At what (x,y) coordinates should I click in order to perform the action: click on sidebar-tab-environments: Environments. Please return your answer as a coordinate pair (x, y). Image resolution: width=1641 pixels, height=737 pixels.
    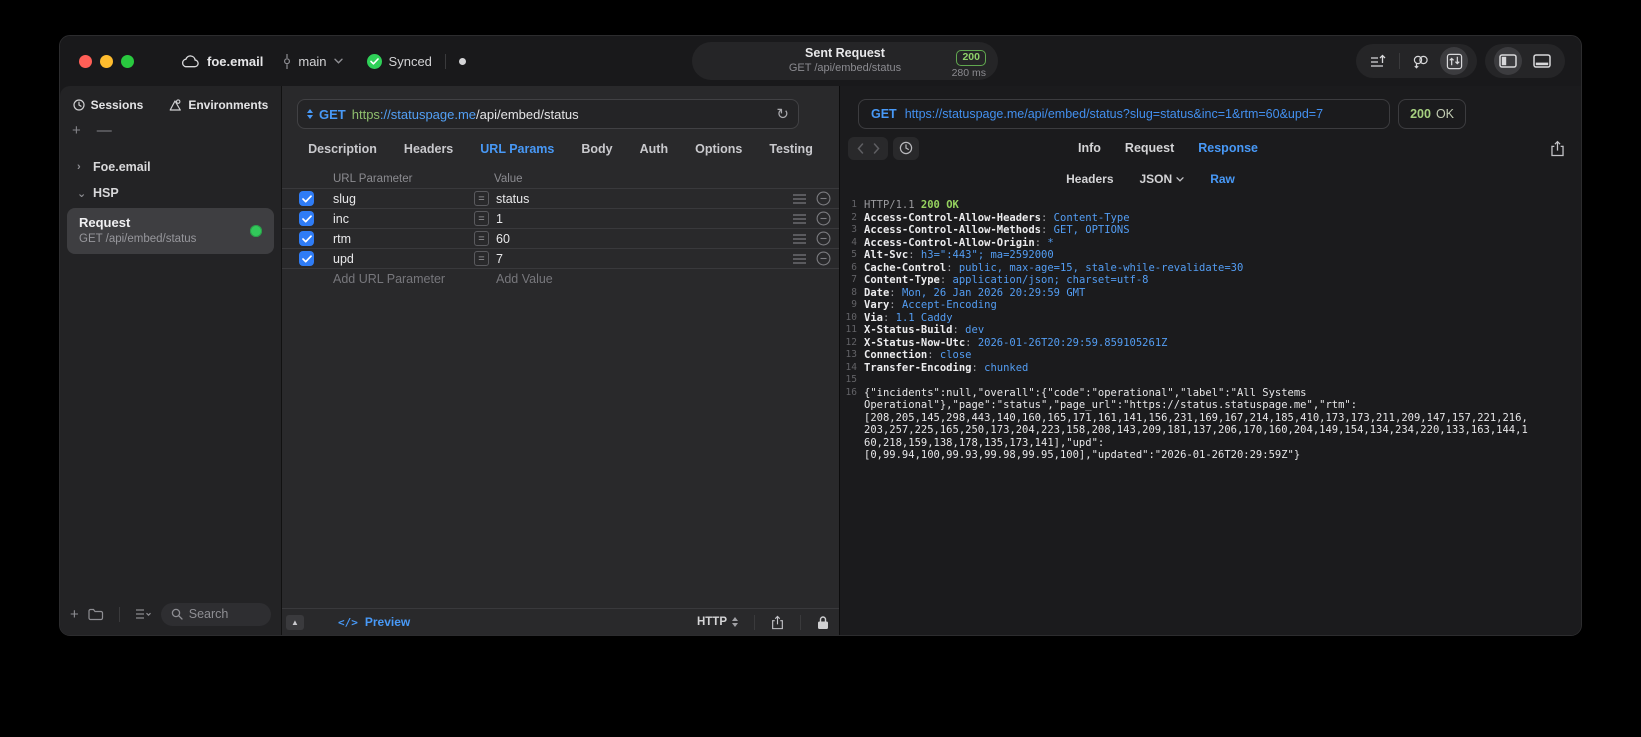
    Looking at the image, I should click on (218, 105).